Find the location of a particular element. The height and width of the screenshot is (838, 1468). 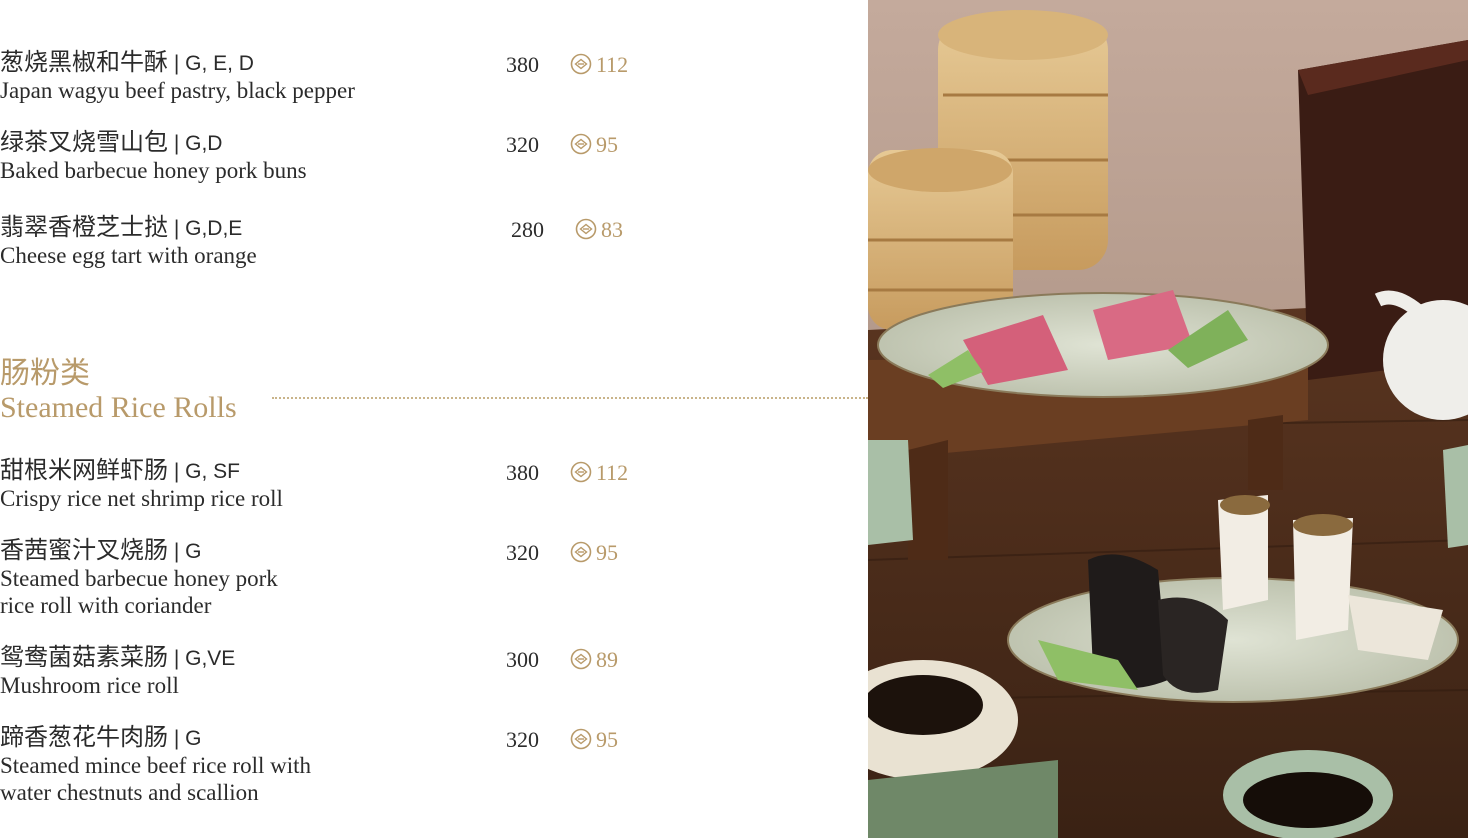

allergen-codes: | G,D is located at coordinates (195, 143).